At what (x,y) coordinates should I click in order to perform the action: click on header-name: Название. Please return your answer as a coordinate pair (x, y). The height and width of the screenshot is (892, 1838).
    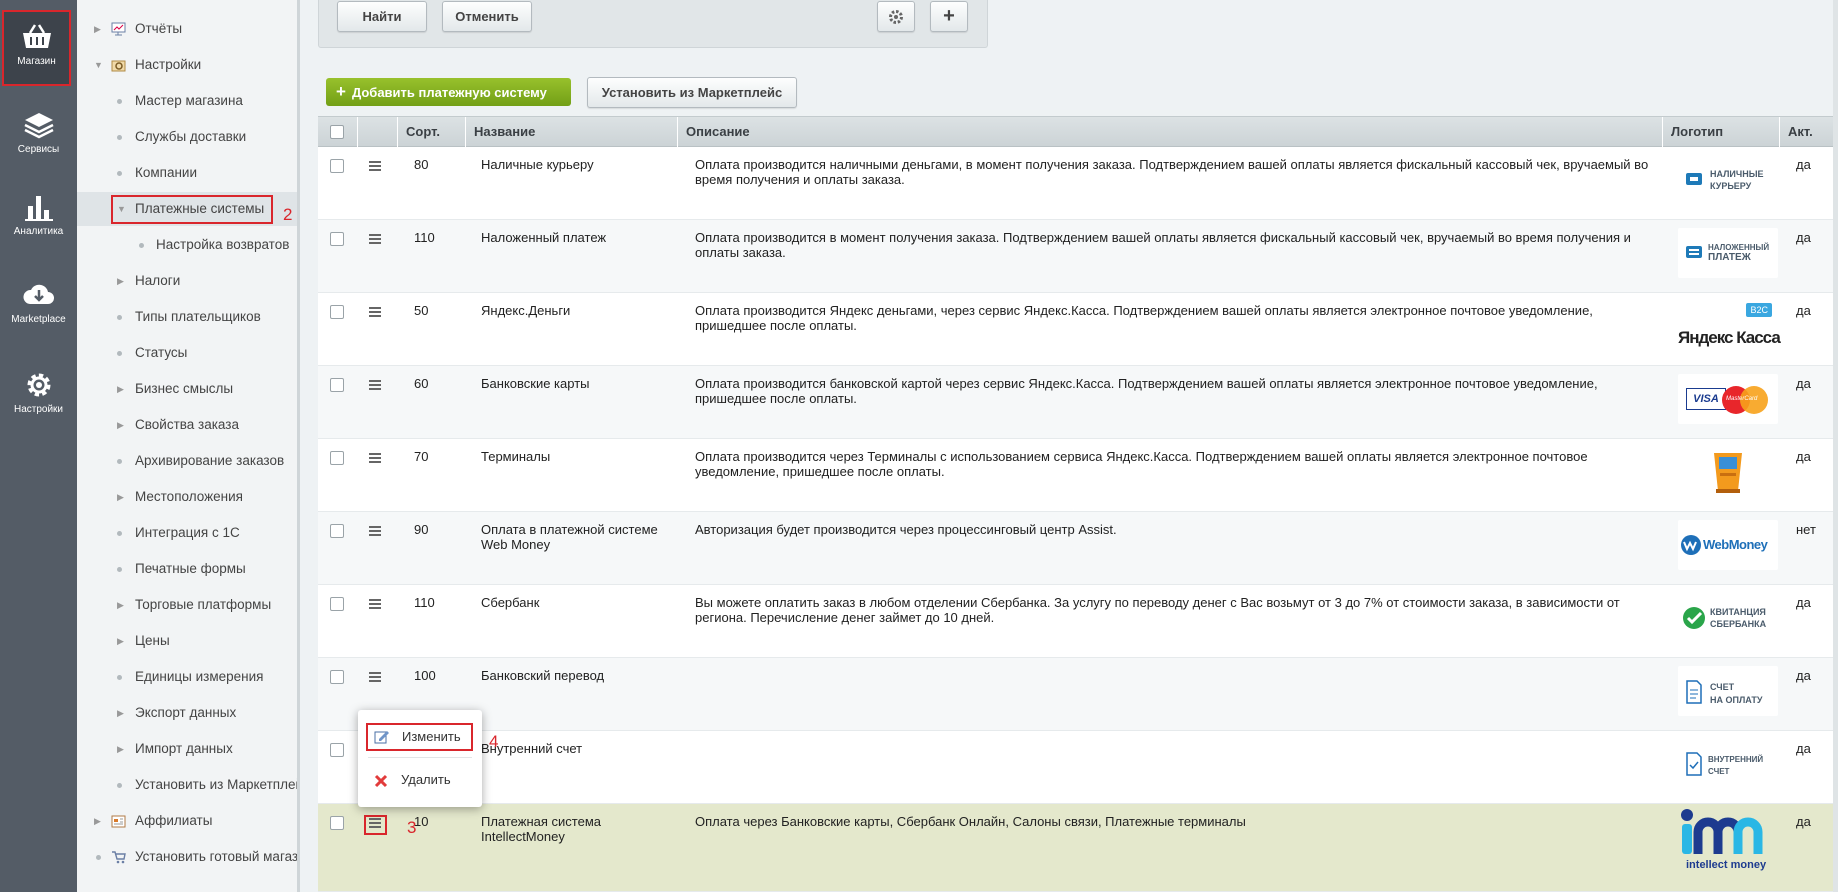
    Looking at the image, I should click on (572, 132).